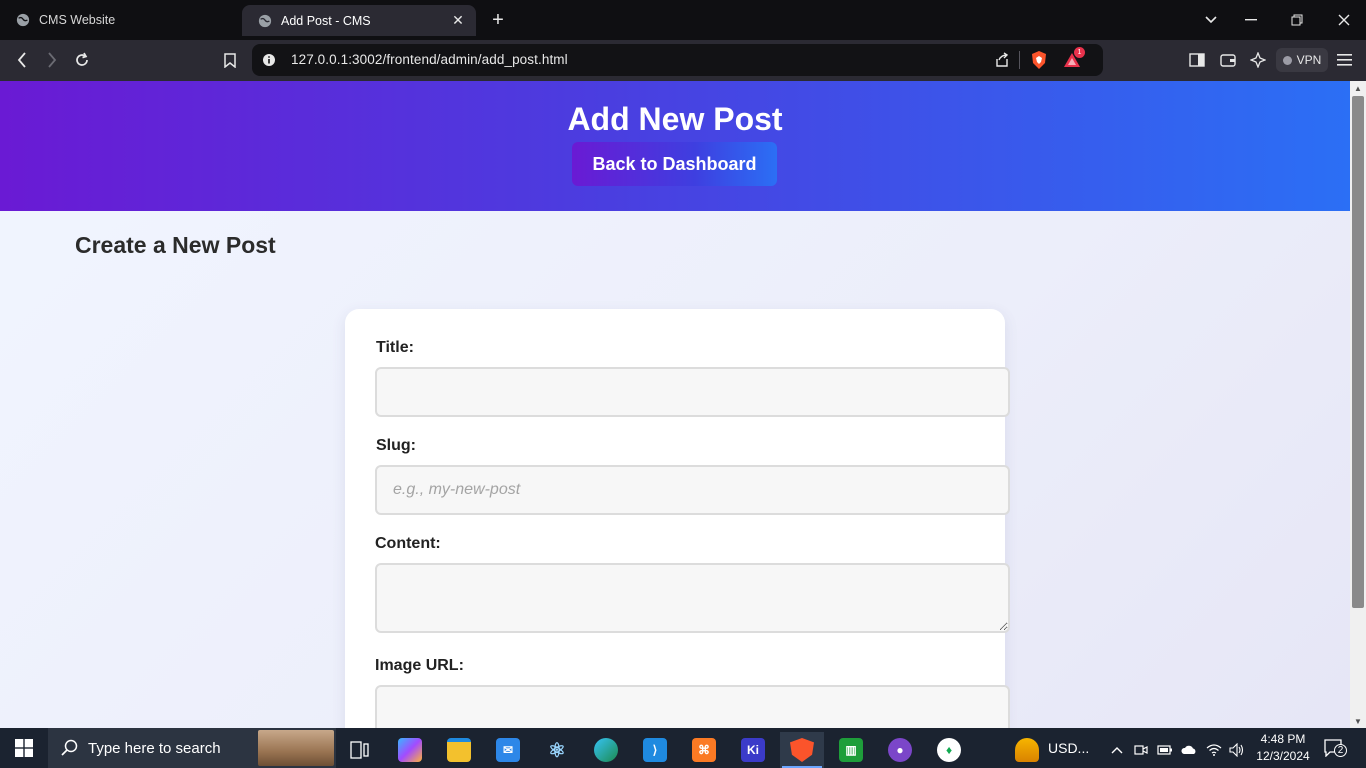  Describe the element at coordinates (674, 164) in the screenshot. I see `back-to-dashboard-button: Back to Dashboard` at that location.